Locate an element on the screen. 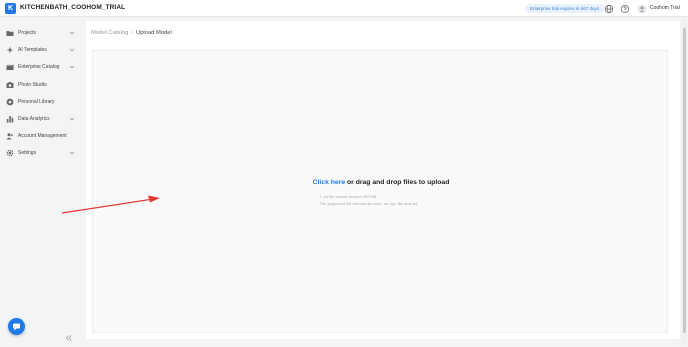 The width and height of the screenshot is (688, 347). camera-icon is located at coordinates (10, 85).